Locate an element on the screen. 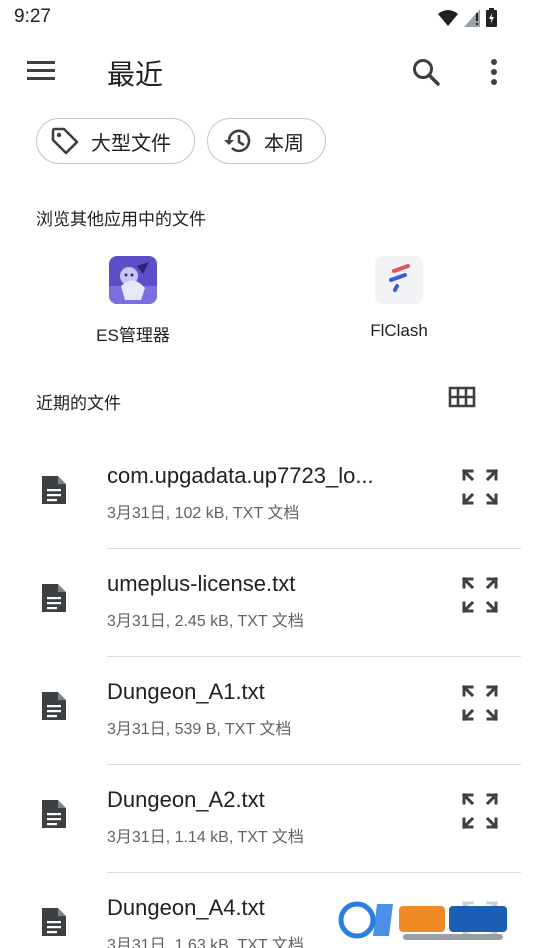 The height and width of the screenshot is (948, 533). battery-icon is located at coordinates (491, 17).